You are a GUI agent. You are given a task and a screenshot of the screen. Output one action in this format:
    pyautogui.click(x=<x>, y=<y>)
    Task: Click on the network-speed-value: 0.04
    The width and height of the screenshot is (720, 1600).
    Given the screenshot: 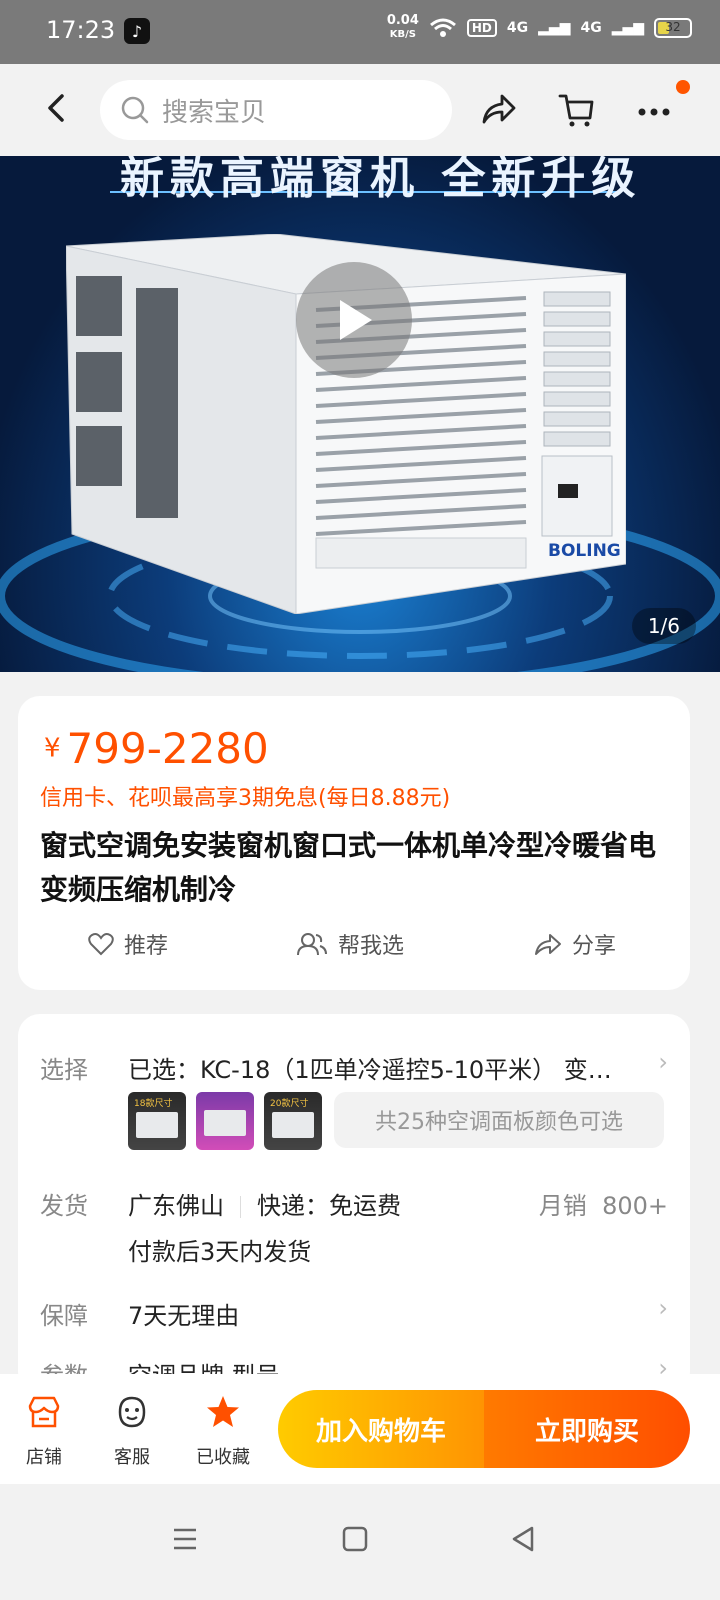 What is the action you would take?
    pyautogui.click(x=402, y=20)
    